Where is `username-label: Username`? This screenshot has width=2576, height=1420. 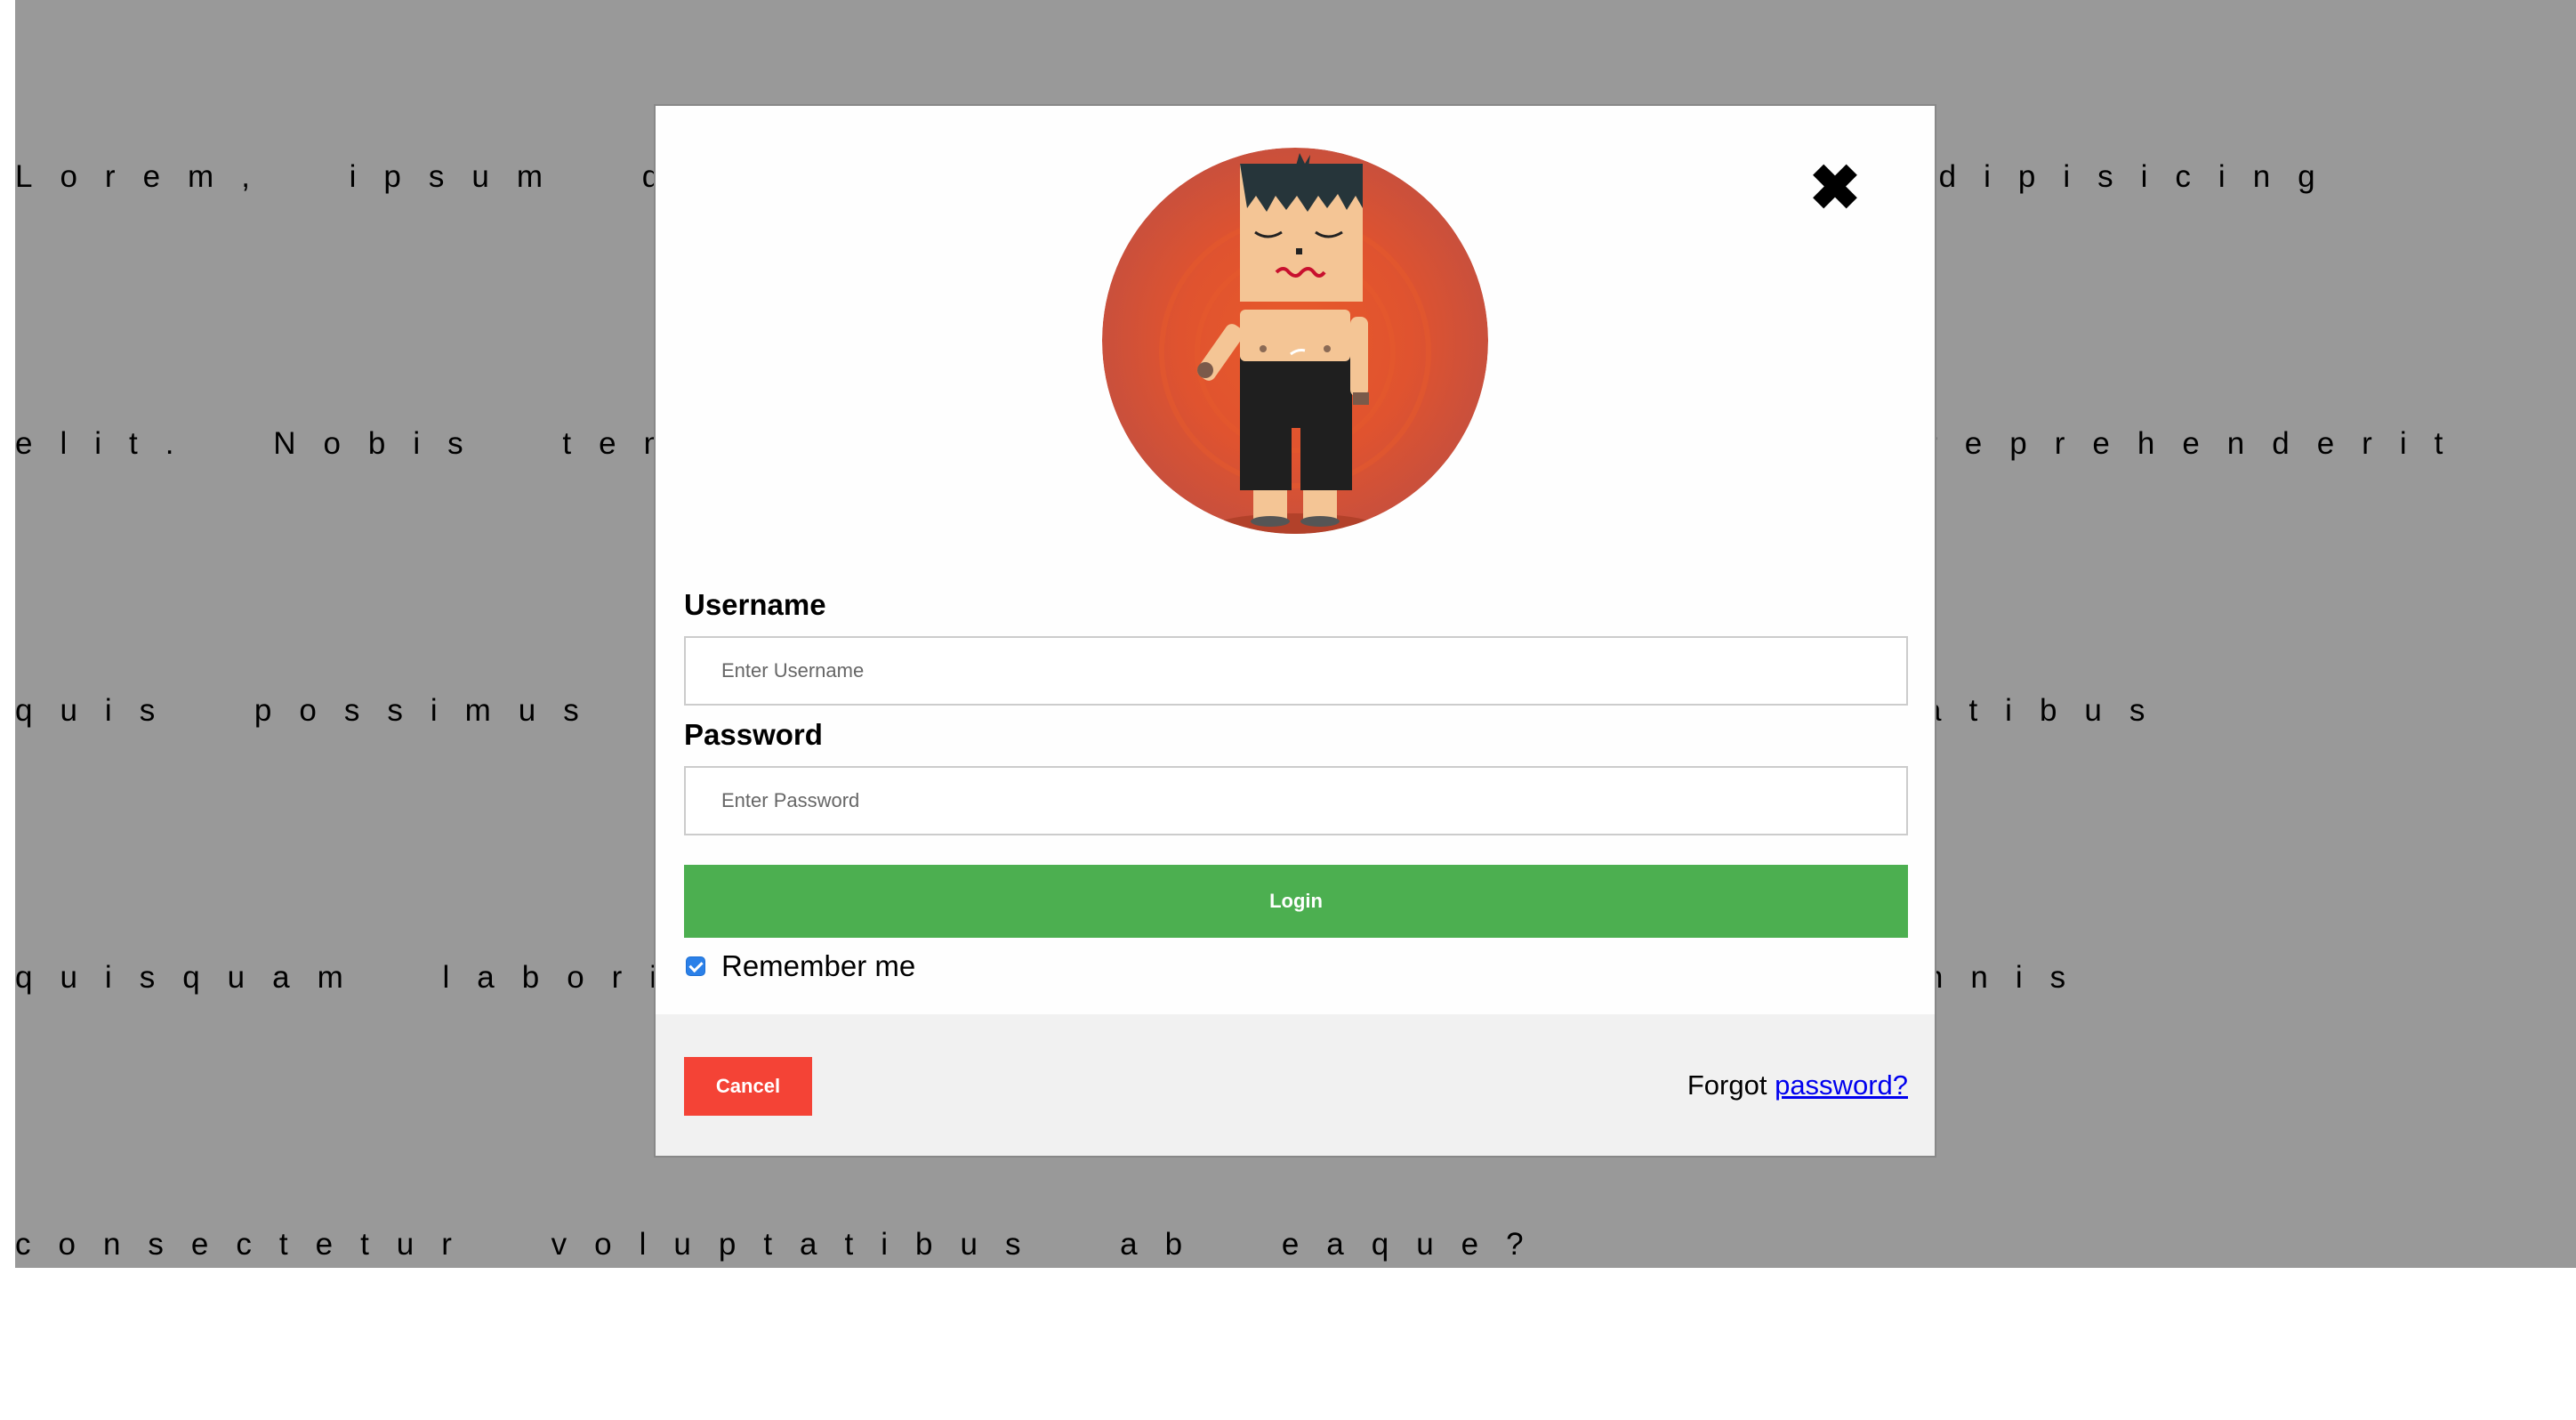 username-label: Username is located at coordinates (755, 604).